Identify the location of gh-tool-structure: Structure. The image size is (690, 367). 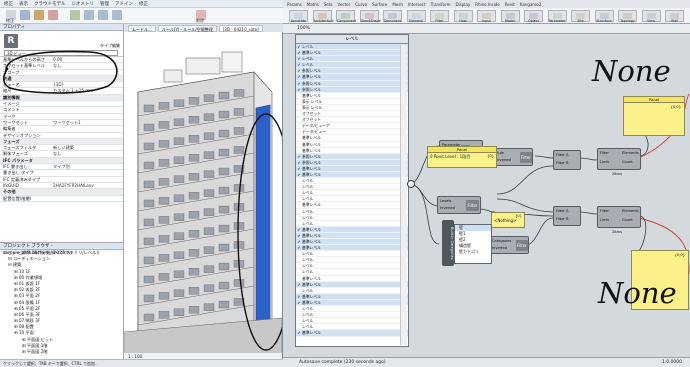
(604, 16).